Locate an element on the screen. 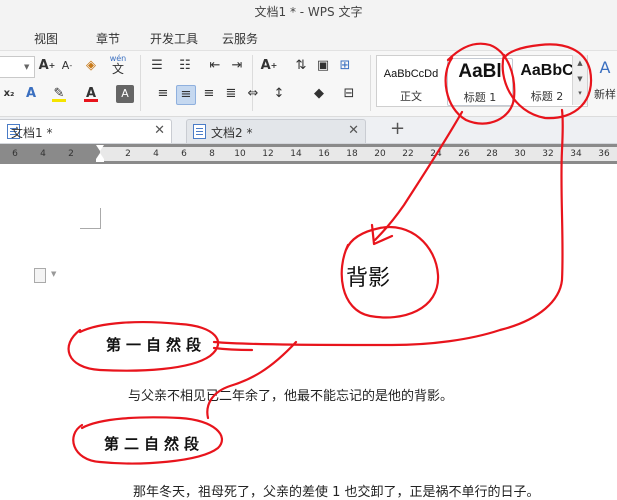 The width and height of the screenshot is (617, 500). ruler-tick: 36 is located at coordinates (604, 154).